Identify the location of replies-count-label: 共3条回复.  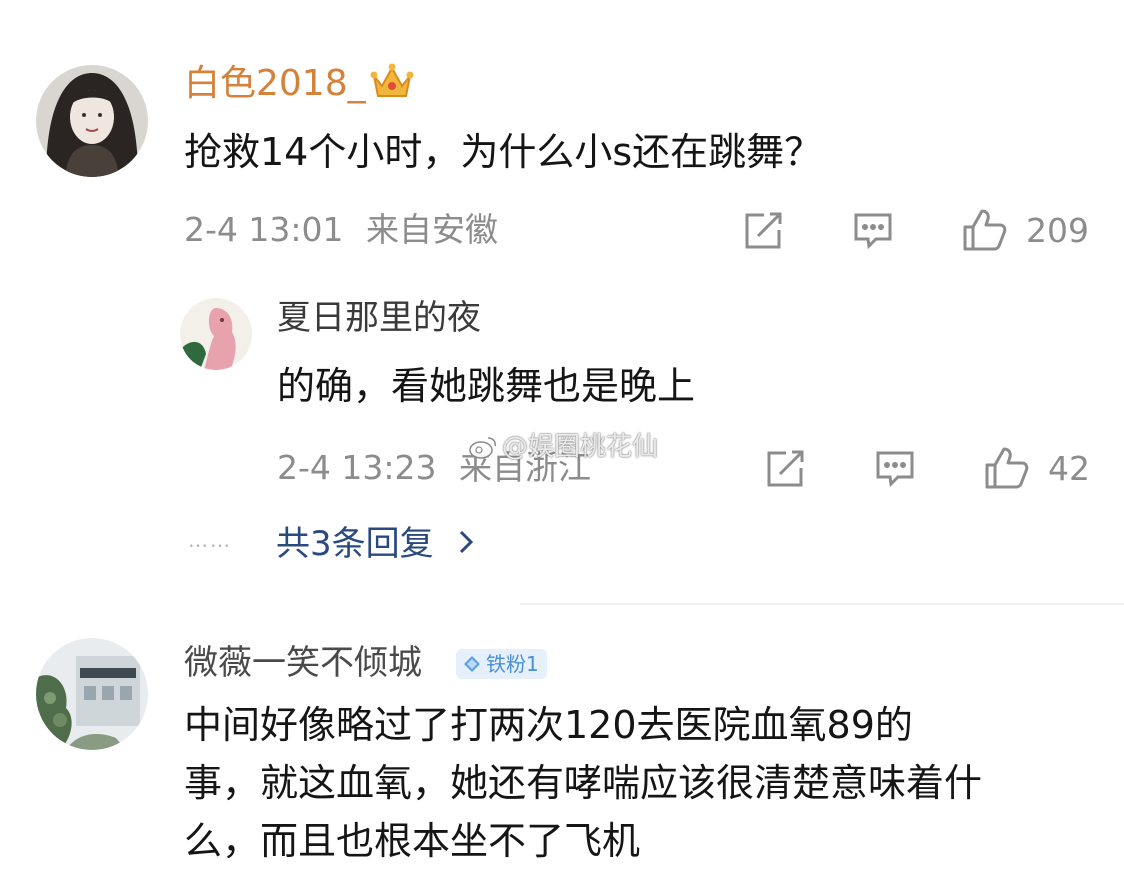
(355, 544).